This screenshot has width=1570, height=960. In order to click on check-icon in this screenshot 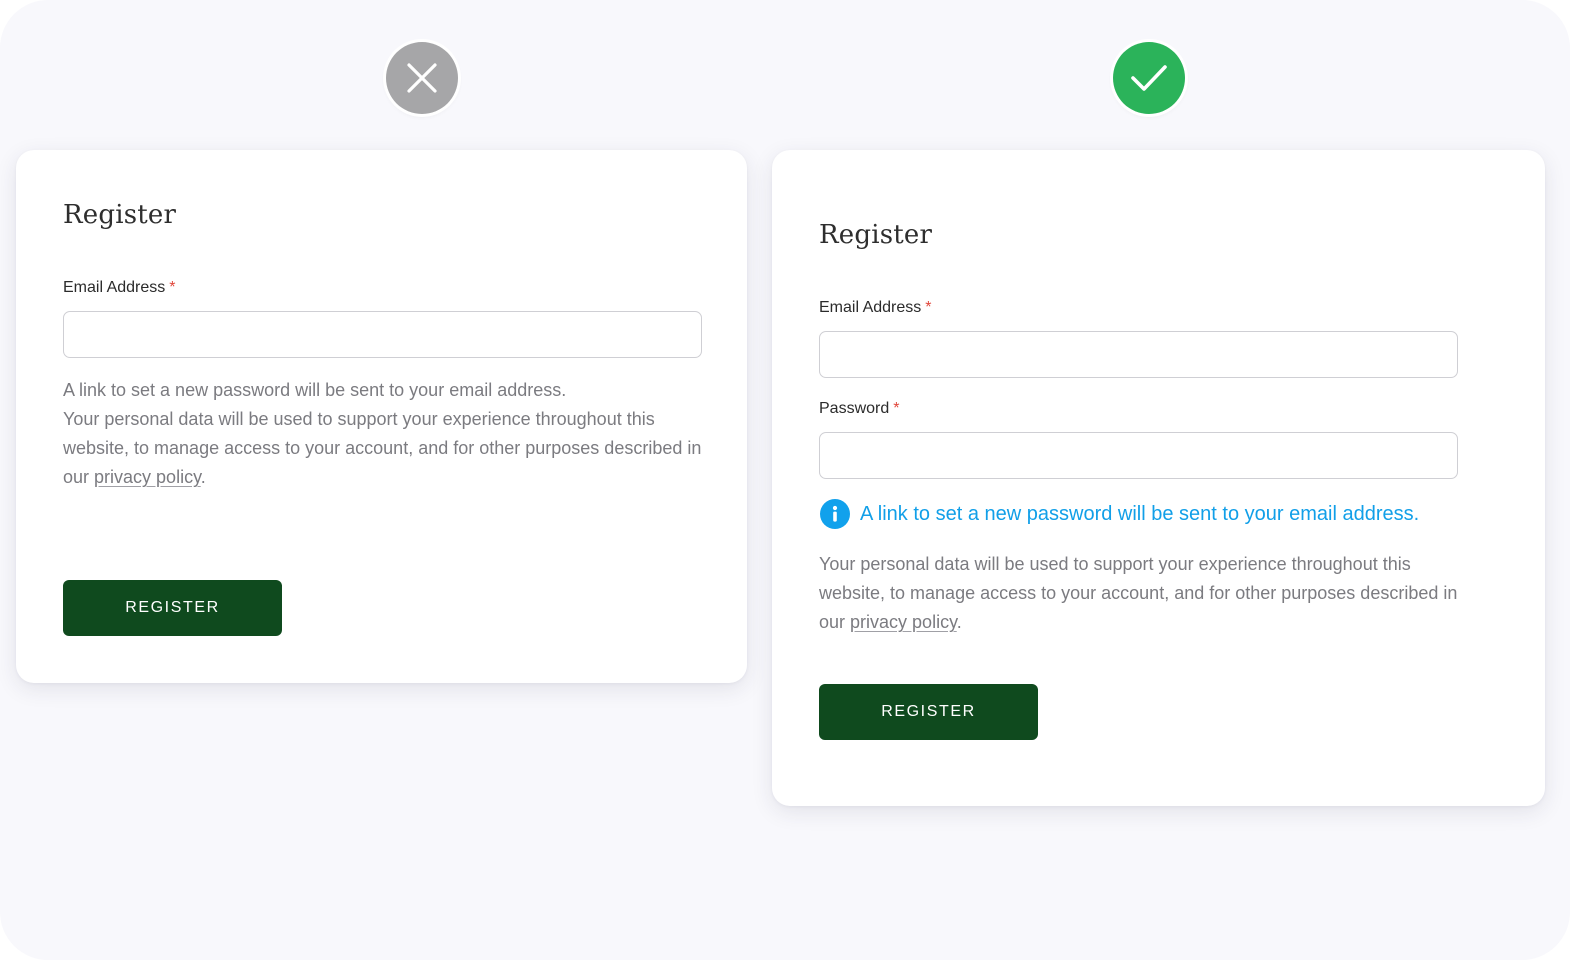, I will do `click(1149, 78)`.